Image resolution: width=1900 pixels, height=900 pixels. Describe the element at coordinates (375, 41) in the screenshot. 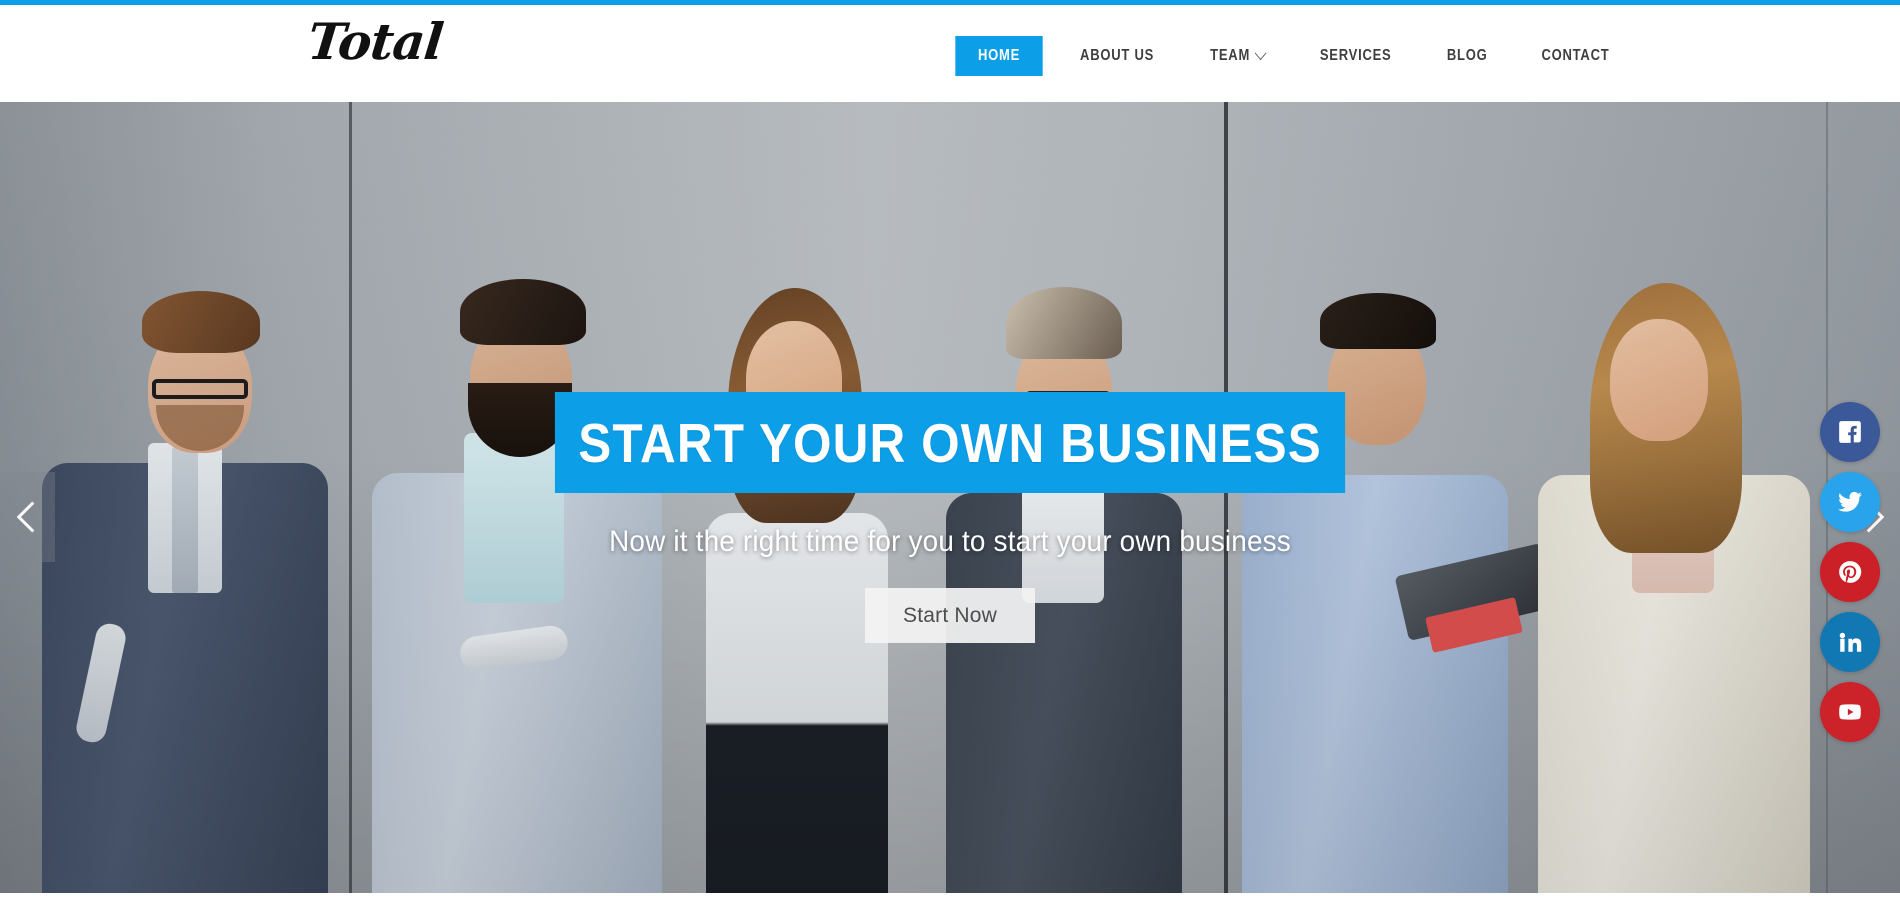

I see `brand-logo: Total` at that location.